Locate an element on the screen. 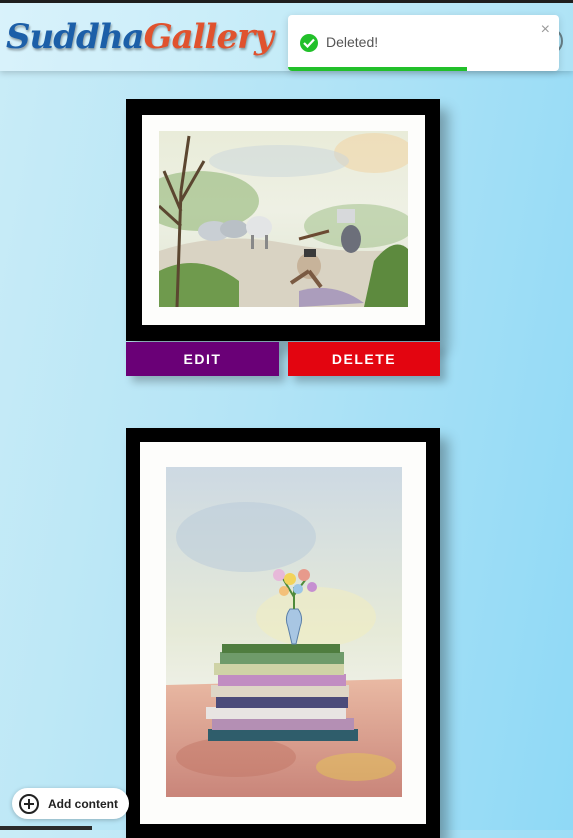  add-content-label: Add content is located at coordinates (83, 803).